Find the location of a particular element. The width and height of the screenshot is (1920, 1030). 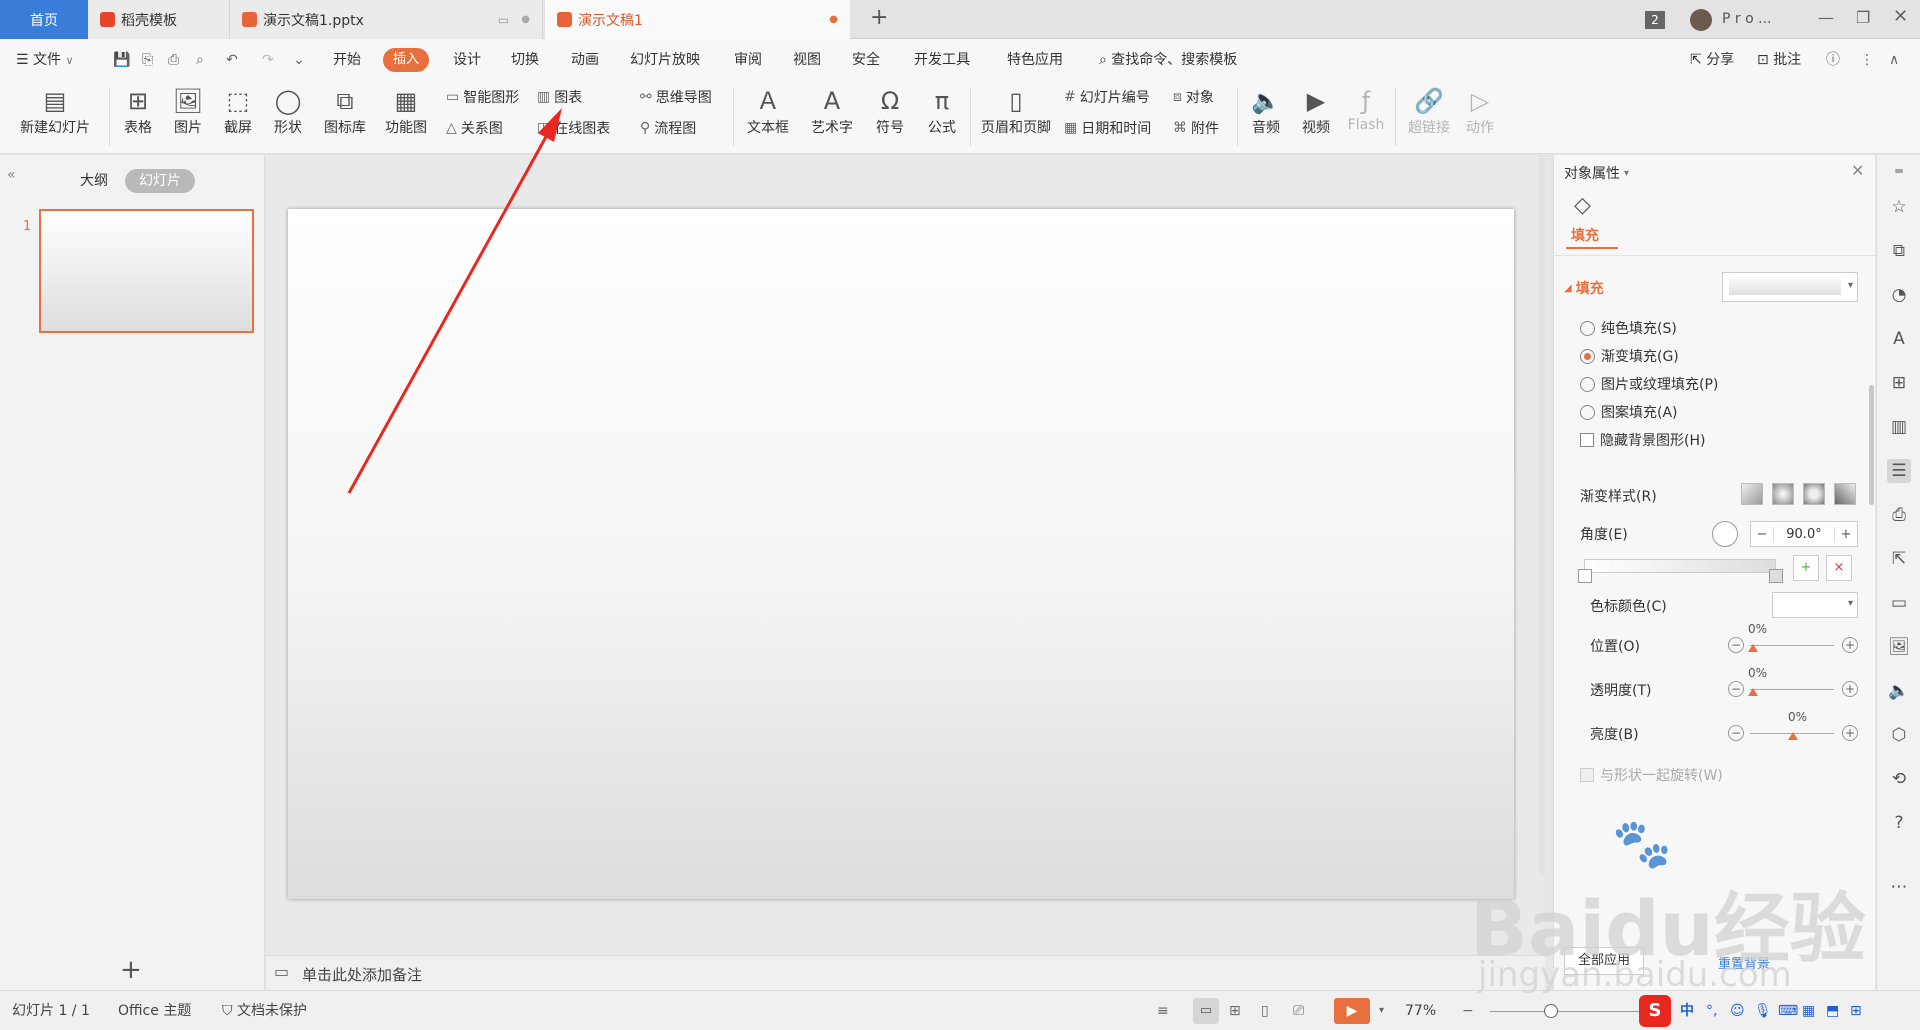

rotate-with-shape-option: 与形状一起旋转(W) is located at coordinates (1651, 775).